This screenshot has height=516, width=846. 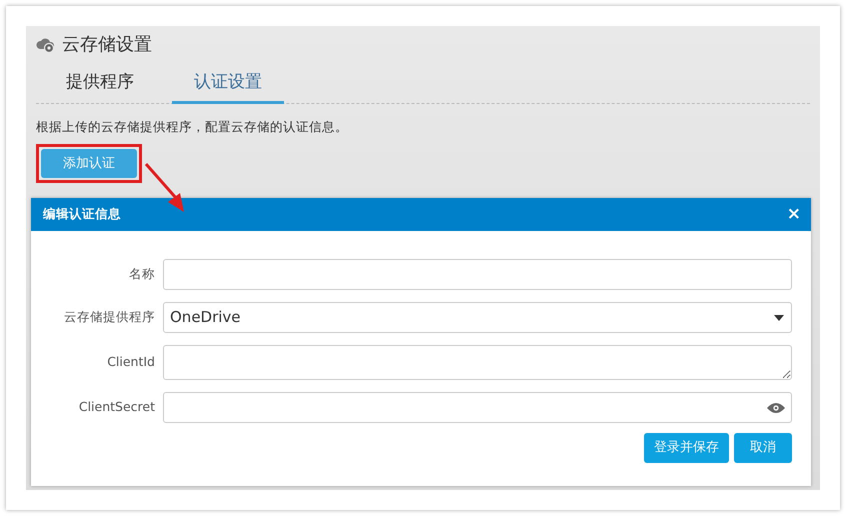 What do you see at coordinates (100, 86) in the screenshot?
I see `tab: 提供程序` at bounding box center [100, 86].